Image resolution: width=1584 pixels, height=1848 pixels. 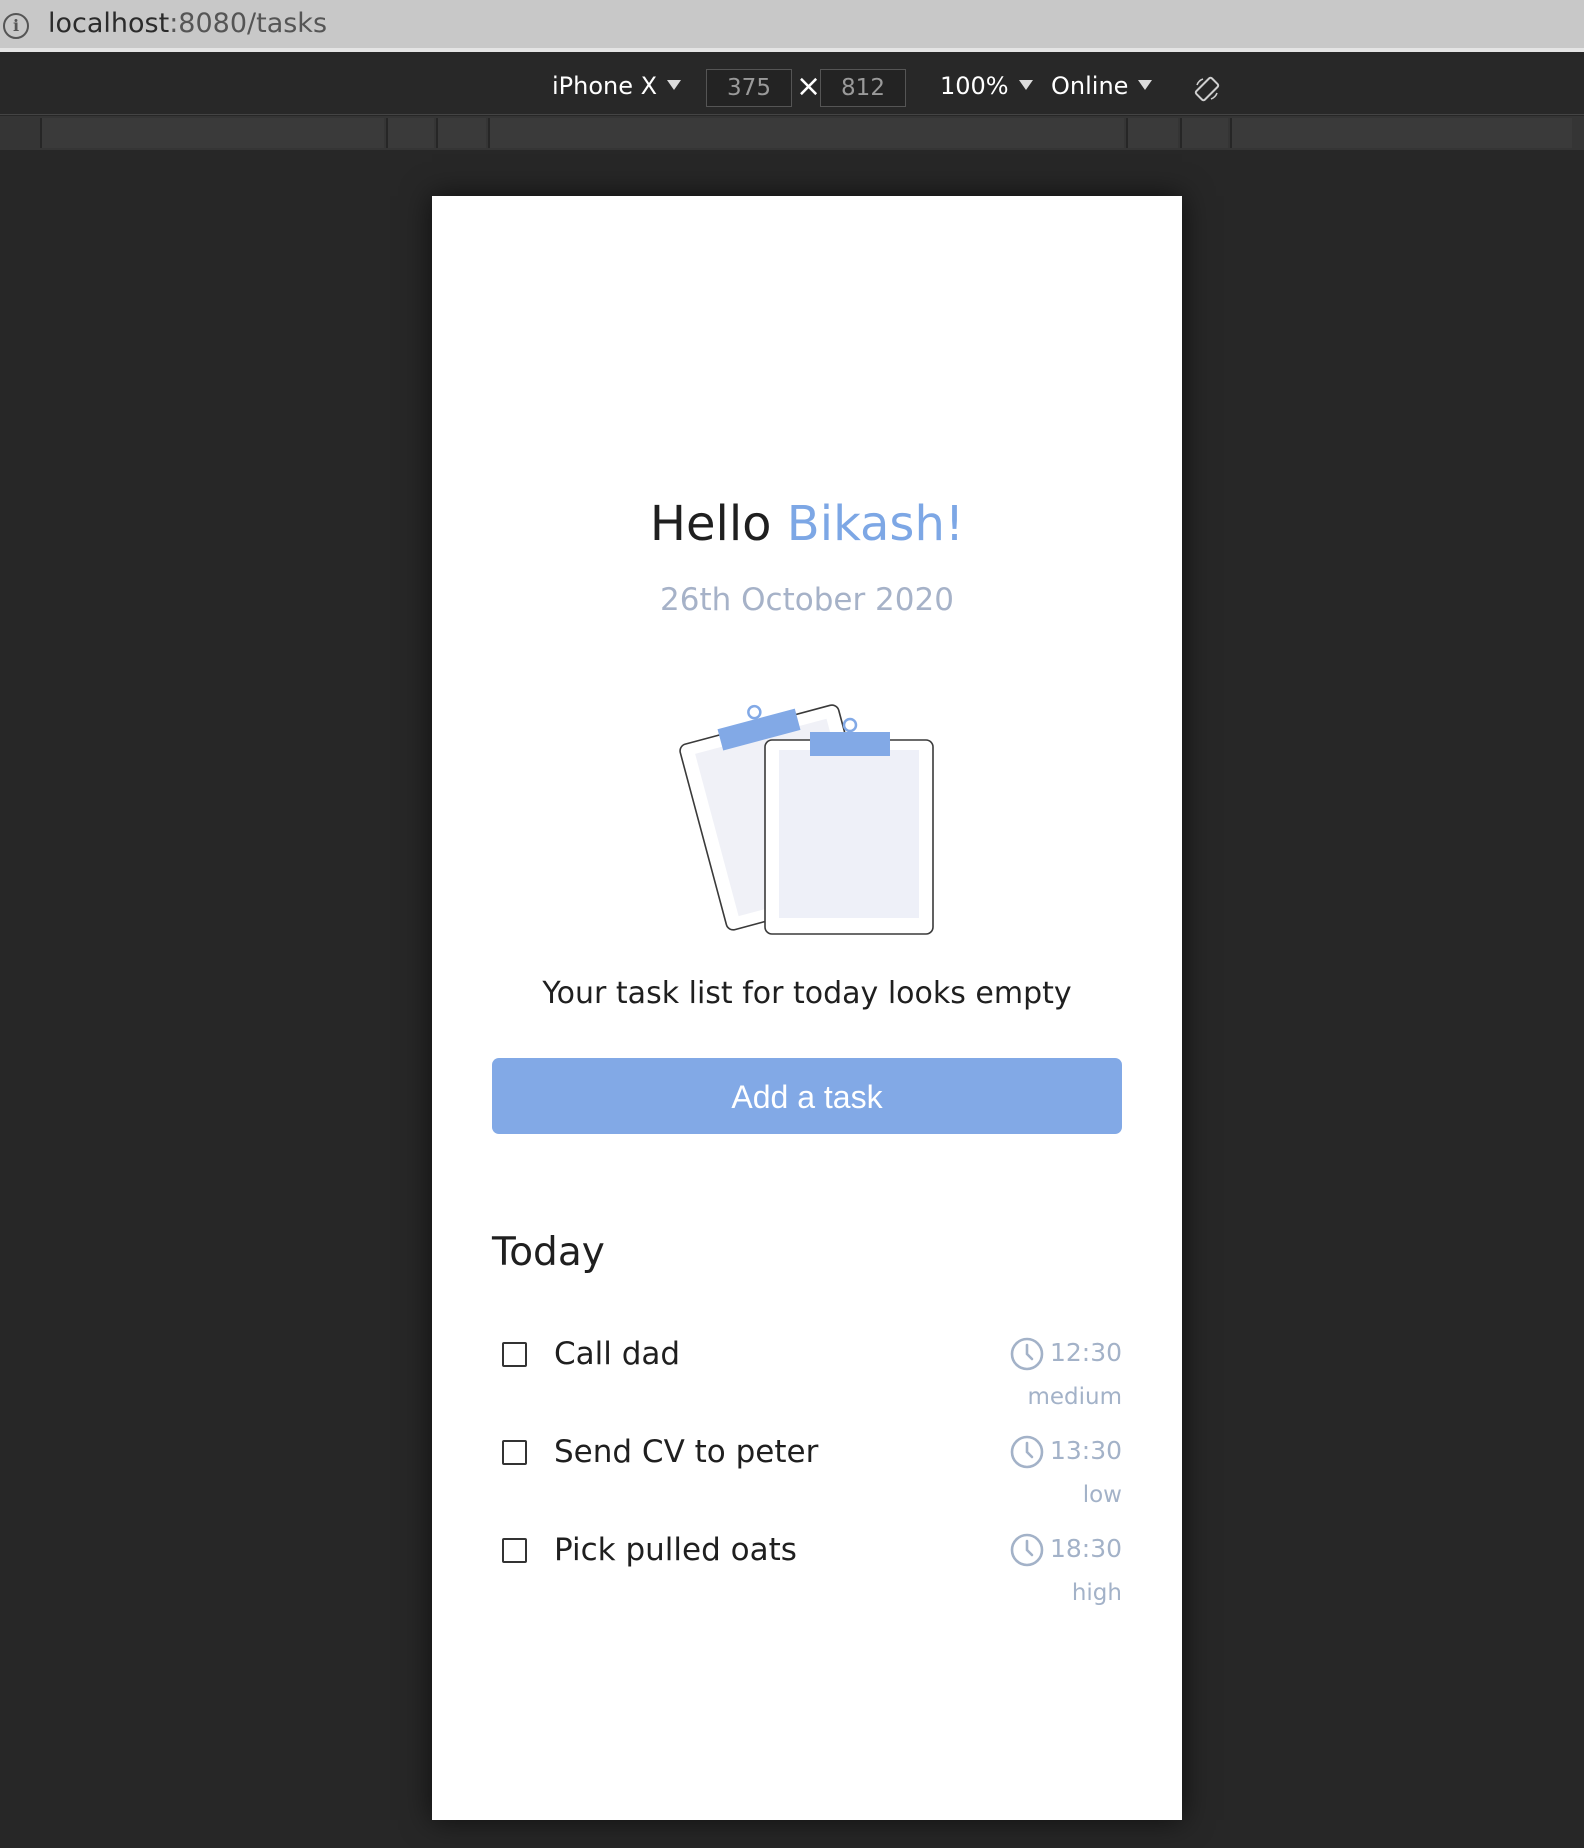 I want to click on info-icon: i, so click(x=16, y=26).